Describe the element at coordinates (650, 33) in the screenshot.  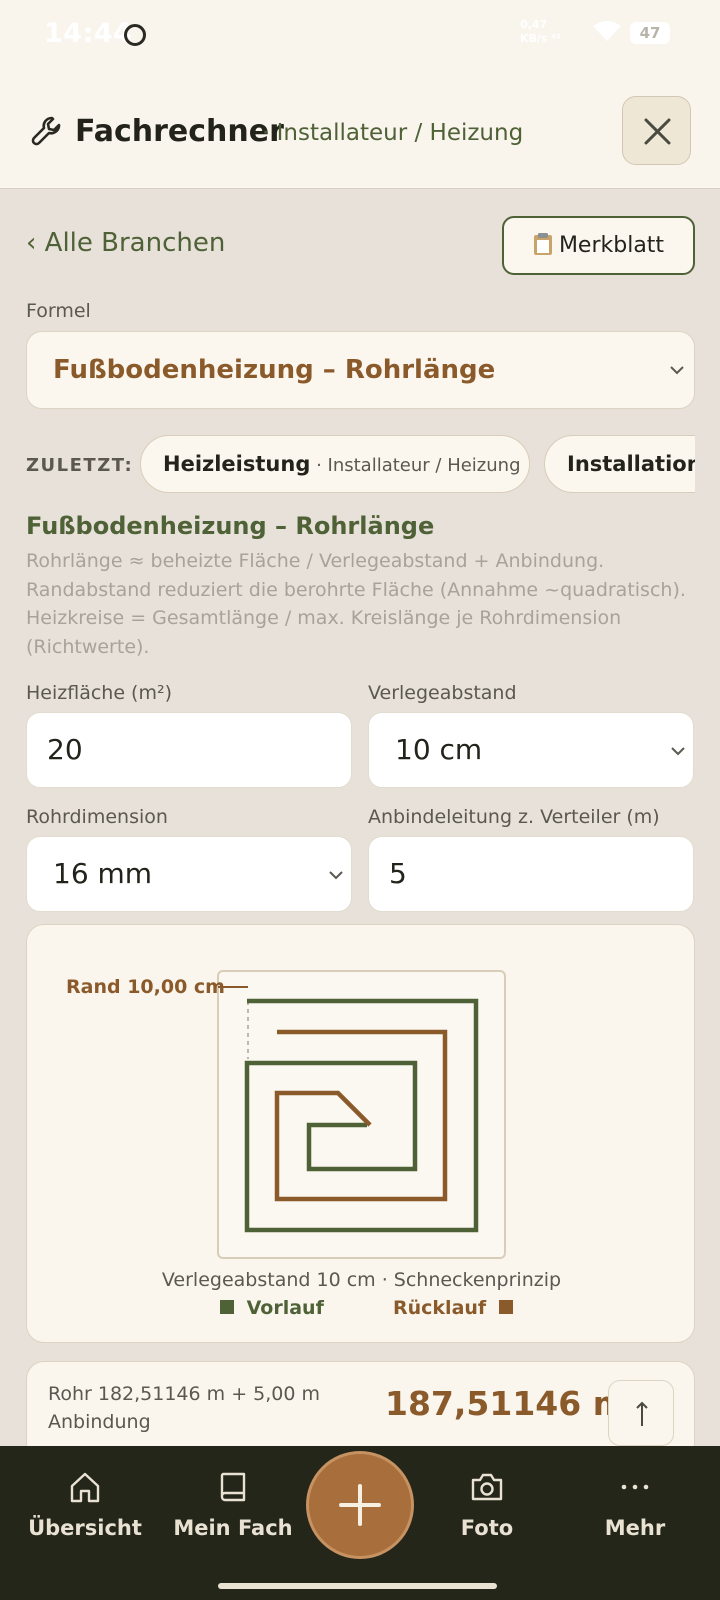
I see `battery-icon: 47` at that location.